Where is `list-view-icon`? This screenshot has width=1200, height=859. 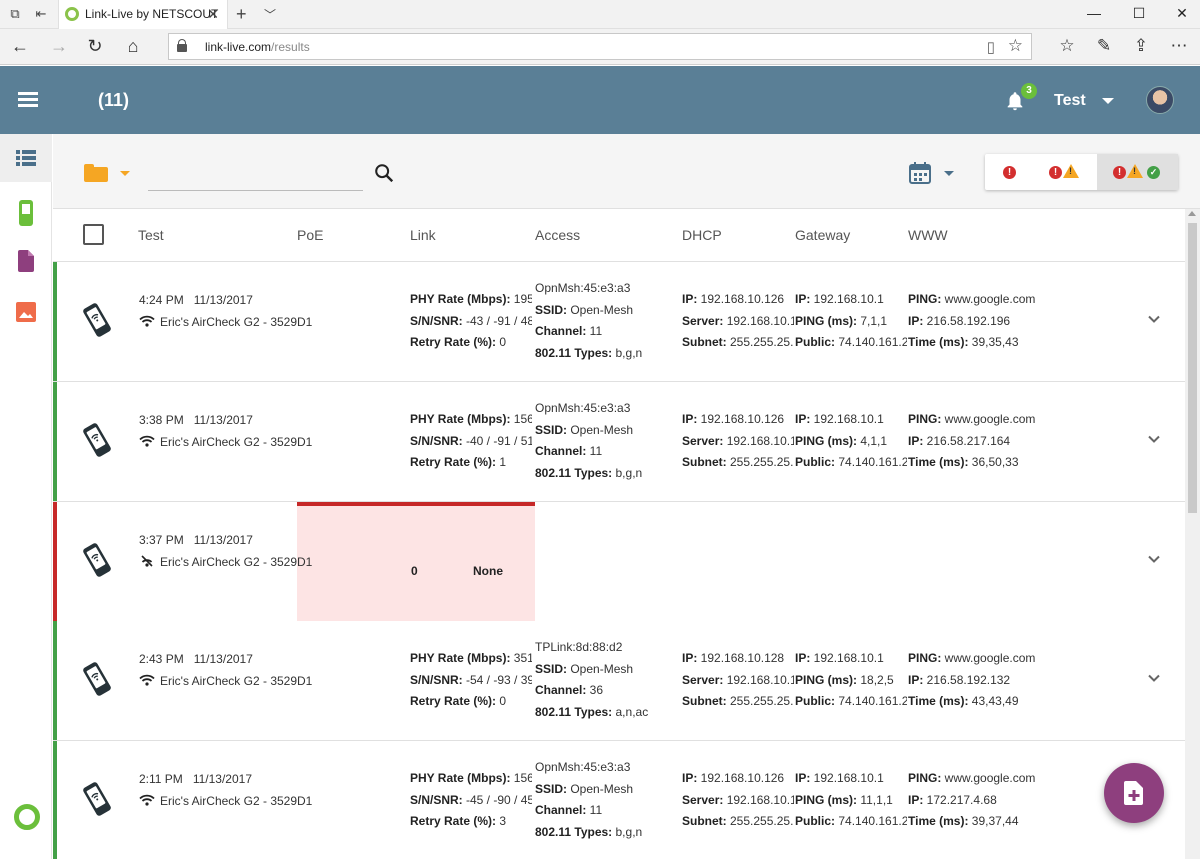 list-view-icon is located at coordinates (26, 158).